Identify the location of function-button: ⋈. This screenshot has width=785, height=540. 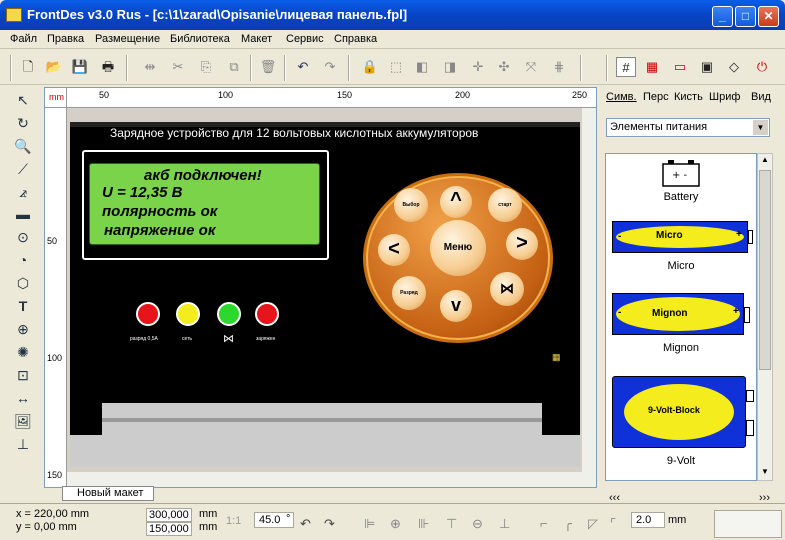
(507, 289).